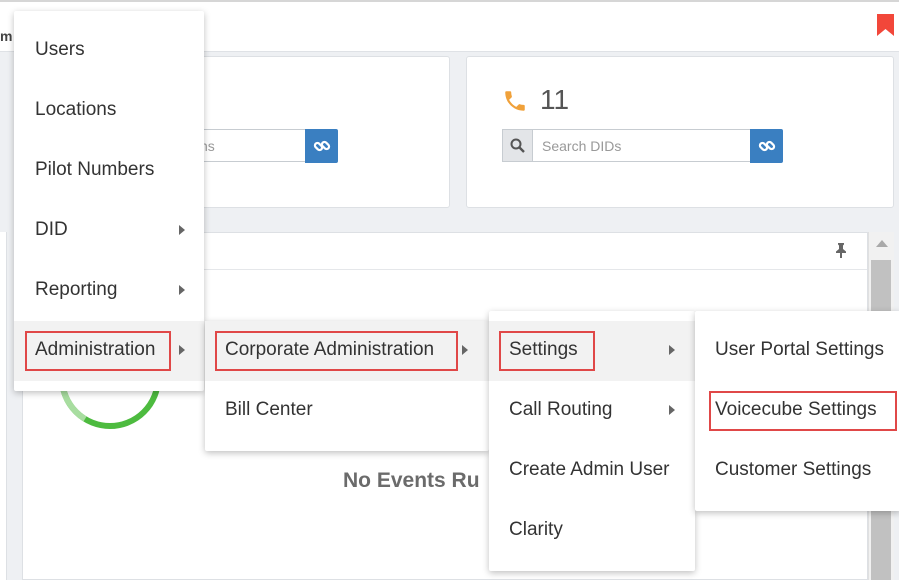 This screenshot has width=899, height=580. Describe the element at coordinates (882, 243) in the screenshot. I see `scroll-up-icon` at that location.